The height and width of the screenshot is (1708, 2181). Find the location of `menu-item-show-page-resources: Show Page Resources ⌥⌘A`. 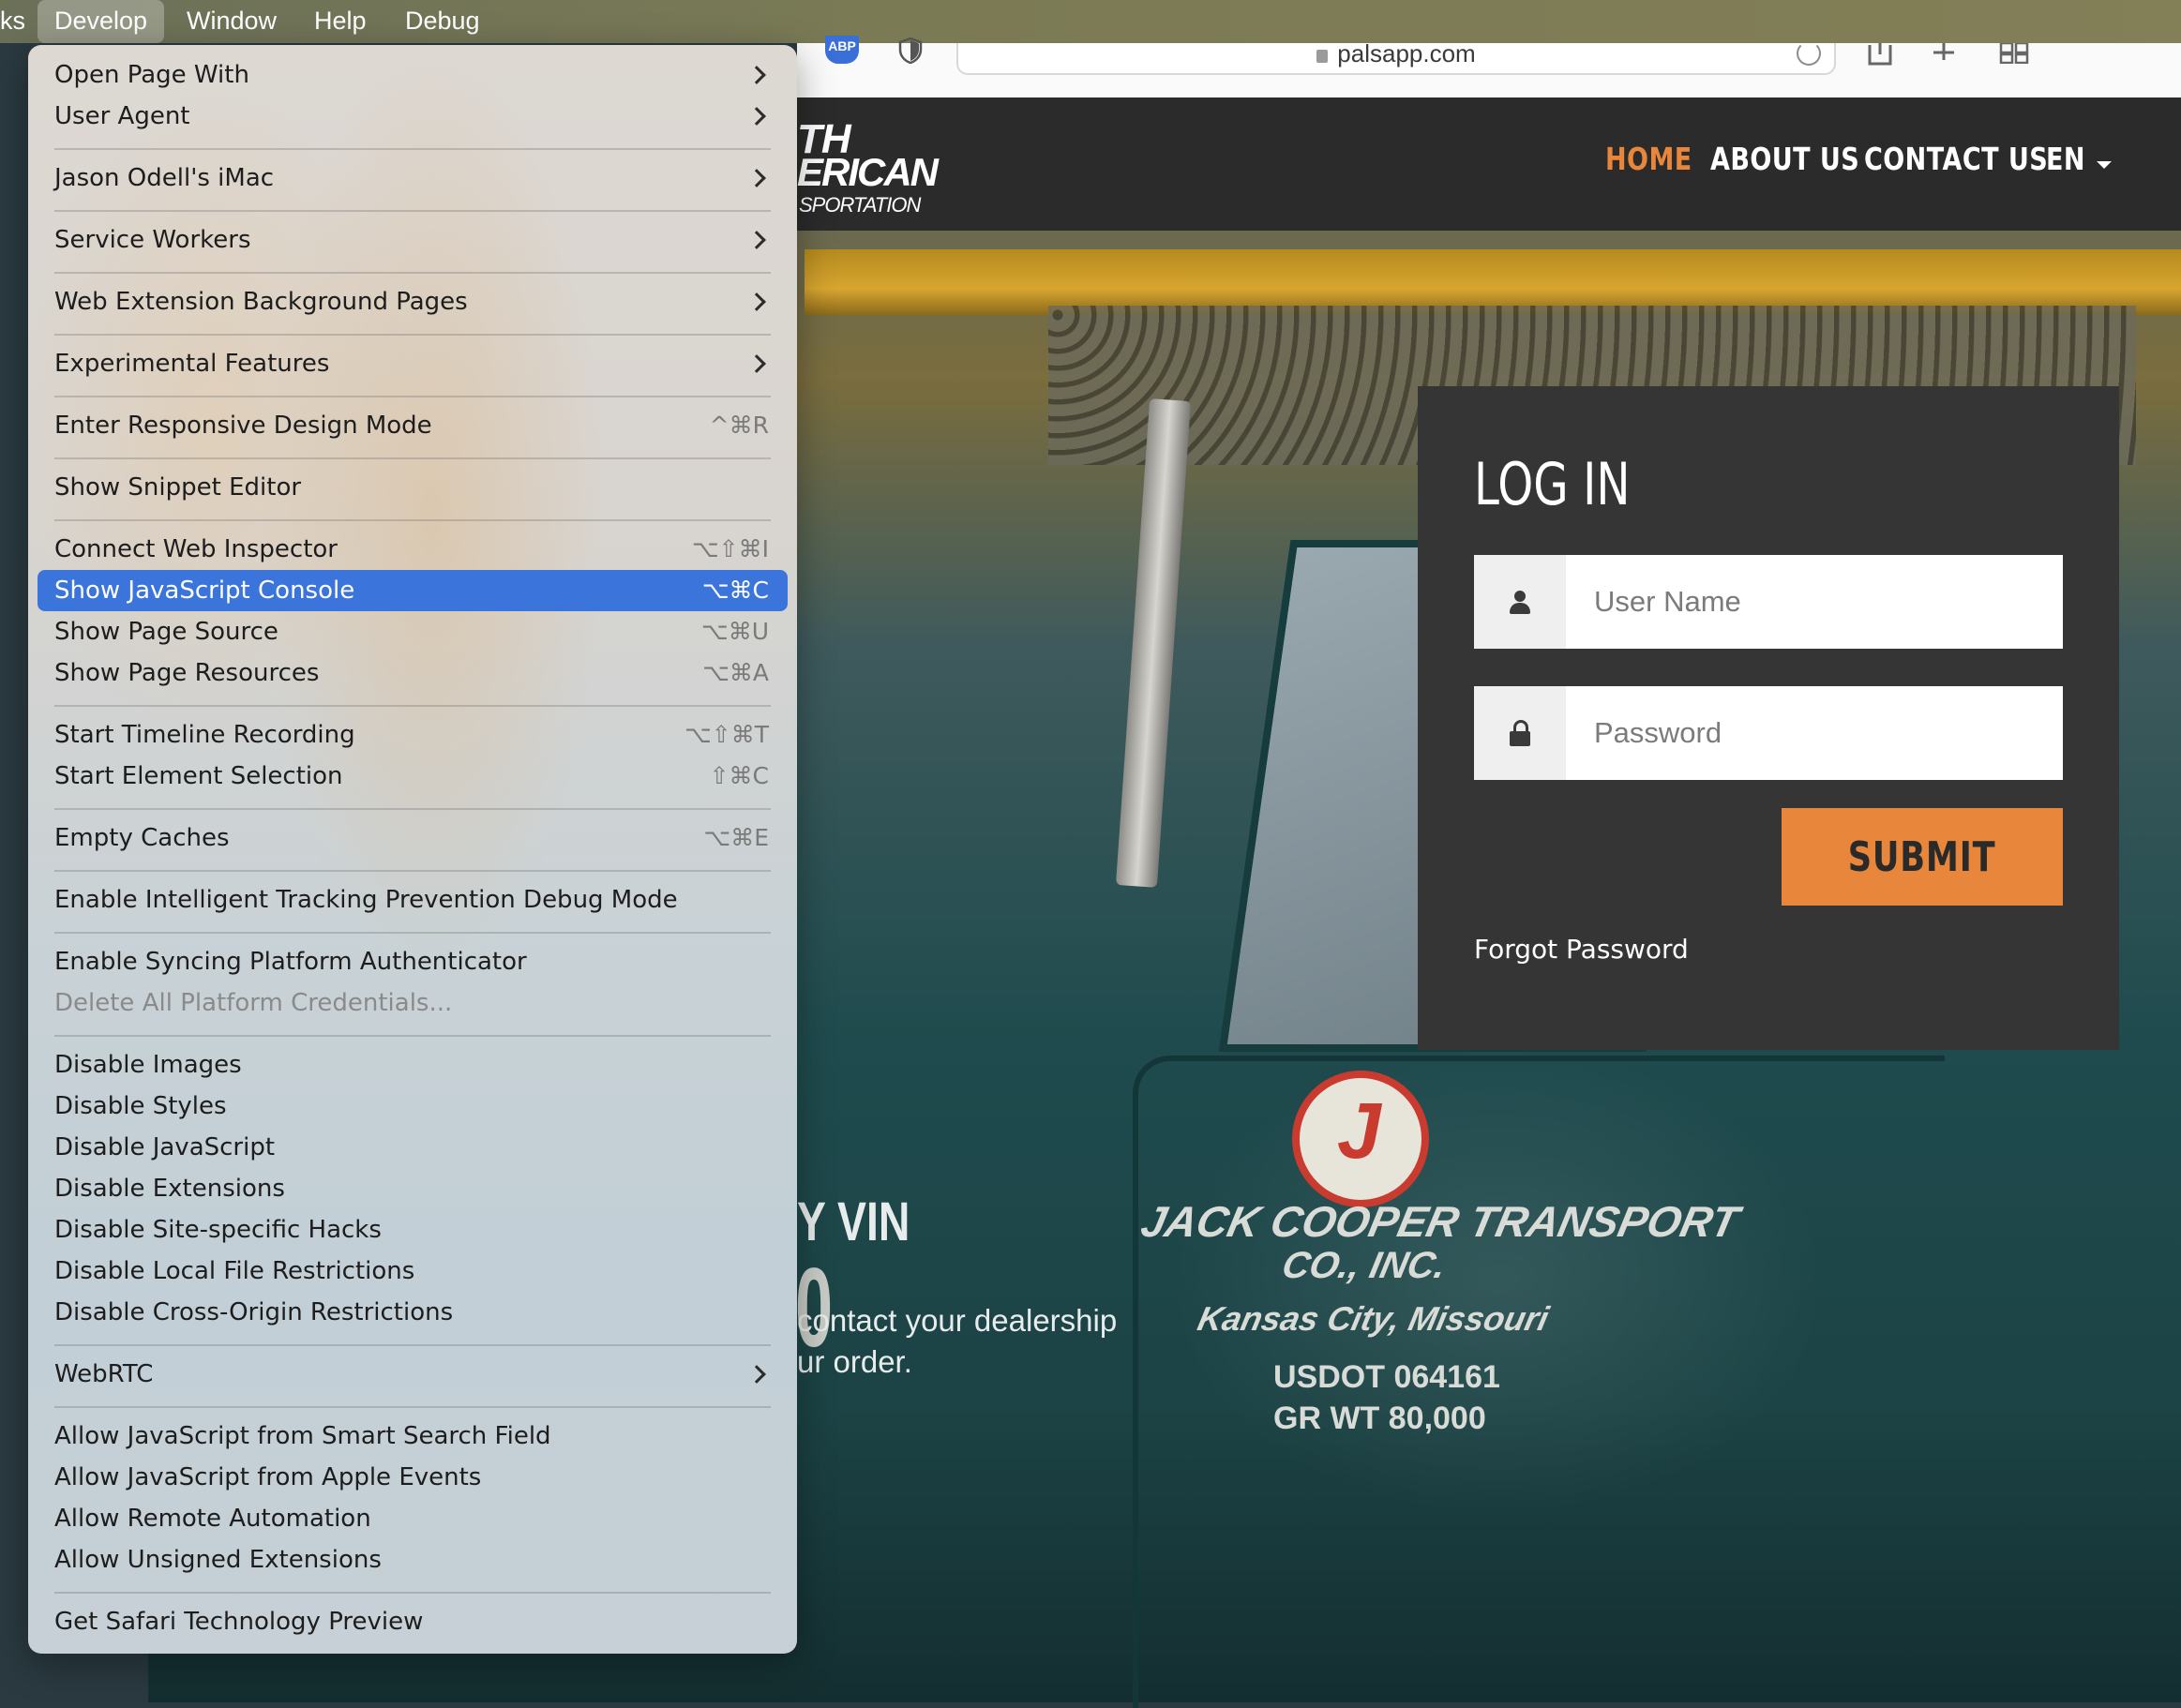

menu-item-show-page-resources: Show Page Resources ⌥⌘A is located at coordinates (413, 673).